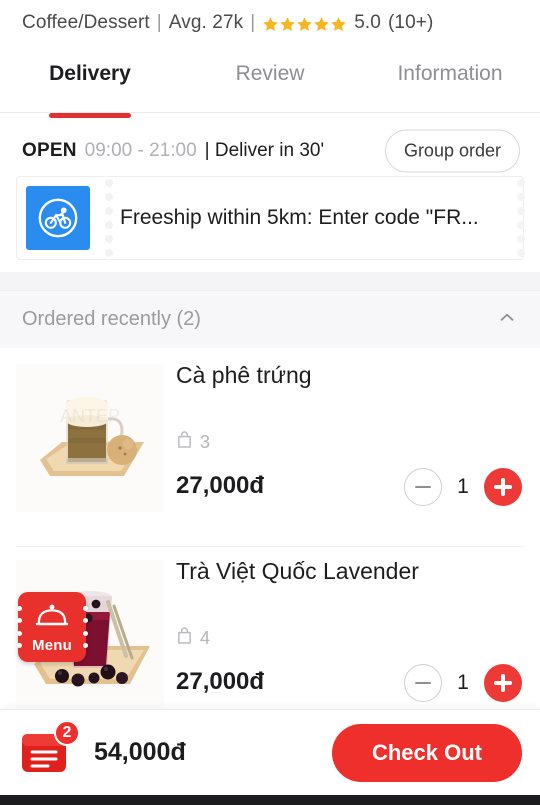 Image resolution: width=540 pixels, height=805 pixels. What do you see at coordinates (109, 218) in the screenshot?
I see `promo-ticket-perforation-left` at bounding box center [109, 218].